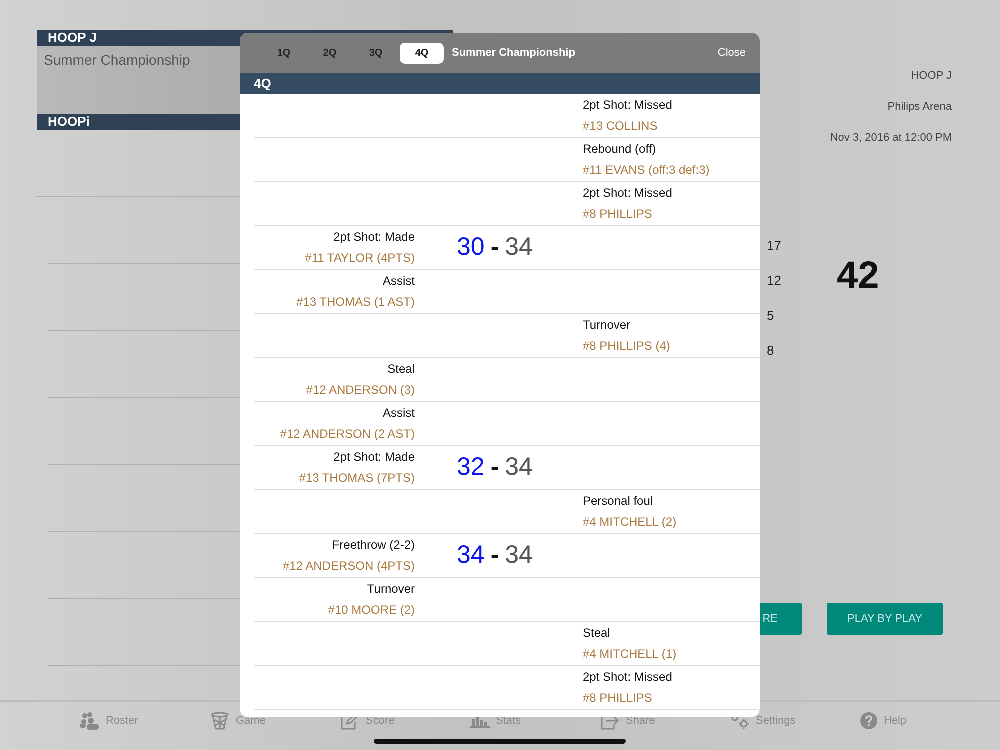 Image resolution: width=1000 pixels, height=750 pixels. Describe the element at coordinates (920, 107) in the screenshot. I see `game-info: Philips Arena` at that location.